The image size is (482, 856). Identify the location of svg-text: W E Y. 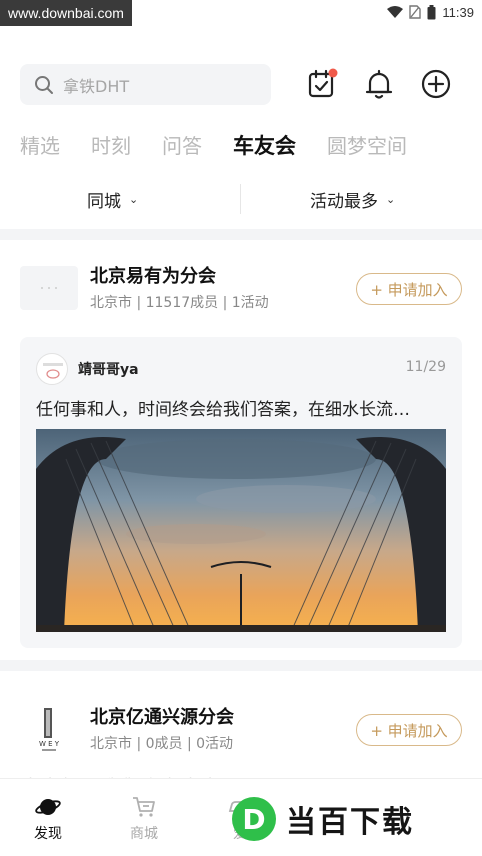
(49, 744).